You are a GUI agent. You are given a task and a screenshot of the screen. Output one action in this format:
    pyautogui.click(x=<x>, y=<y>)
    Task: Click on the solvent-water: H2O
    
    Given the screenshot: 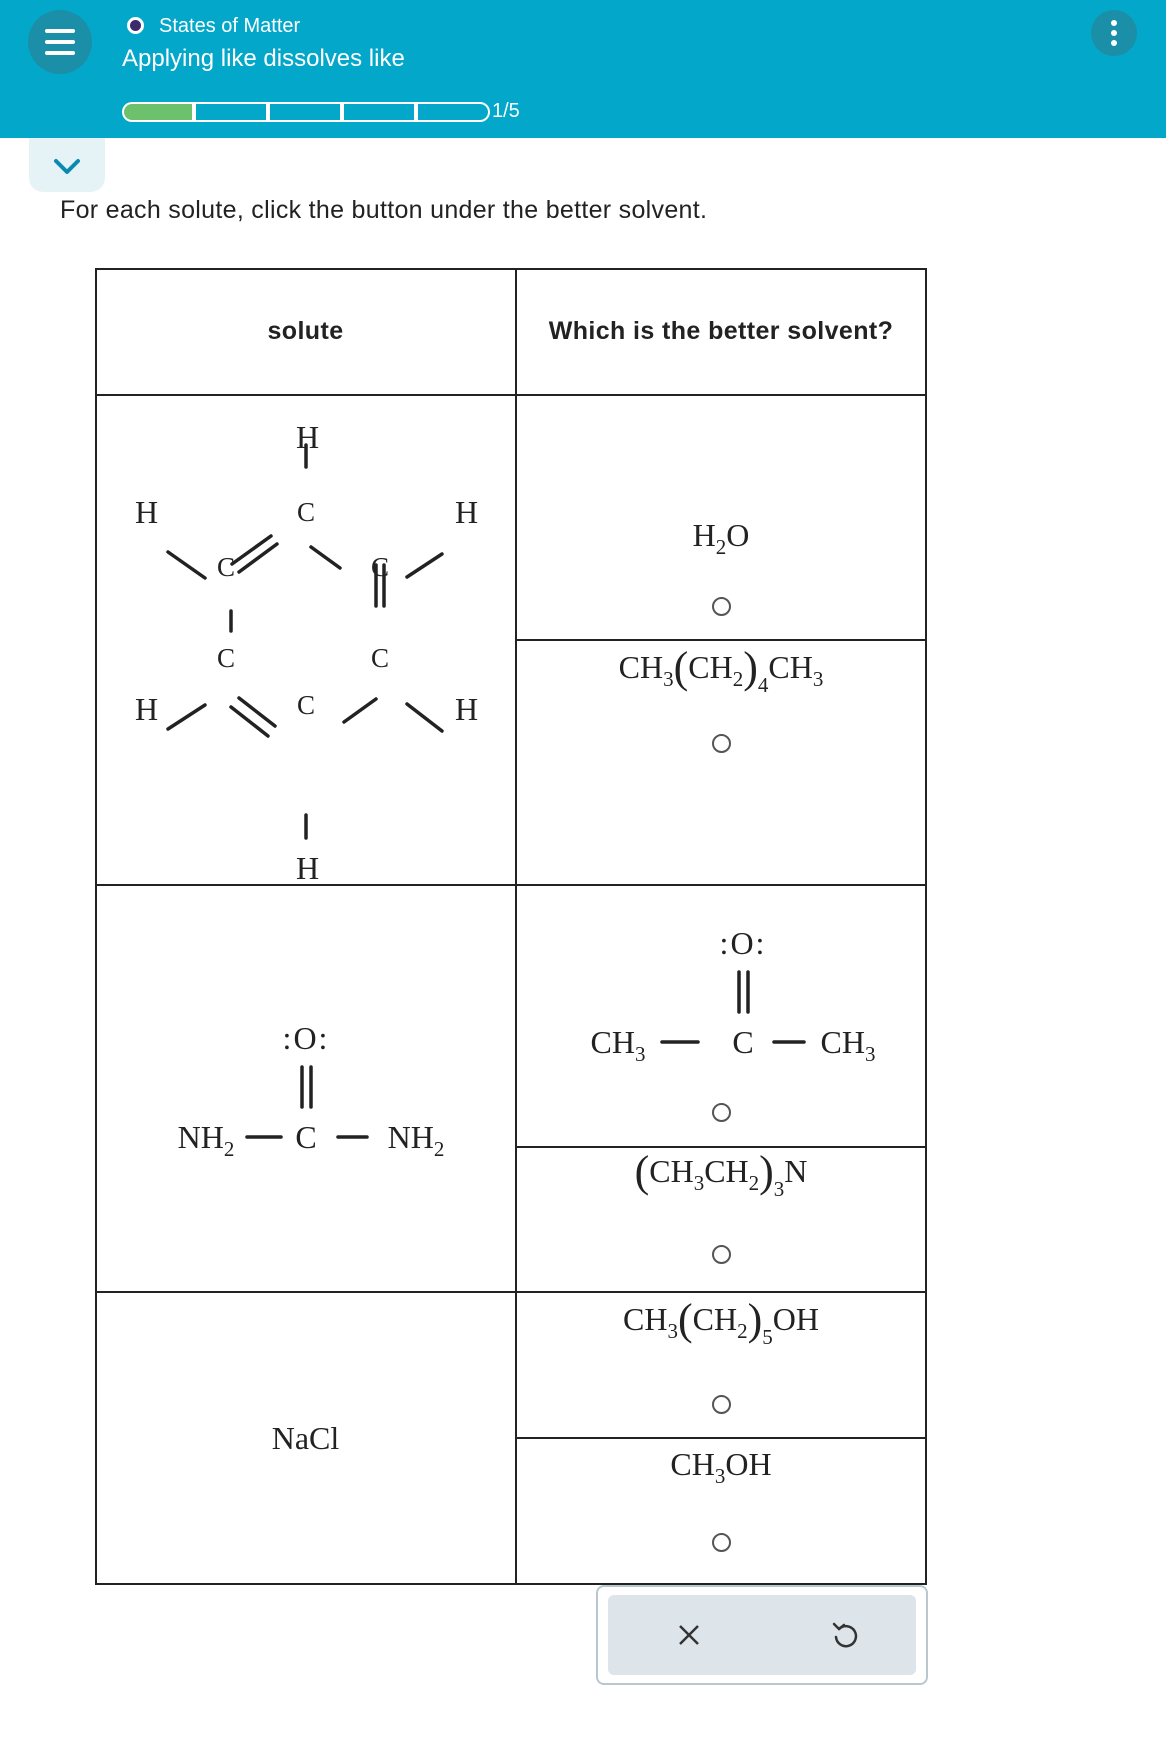 What is the action you would take?
    pyautogui.click(x=721, y=538)
    